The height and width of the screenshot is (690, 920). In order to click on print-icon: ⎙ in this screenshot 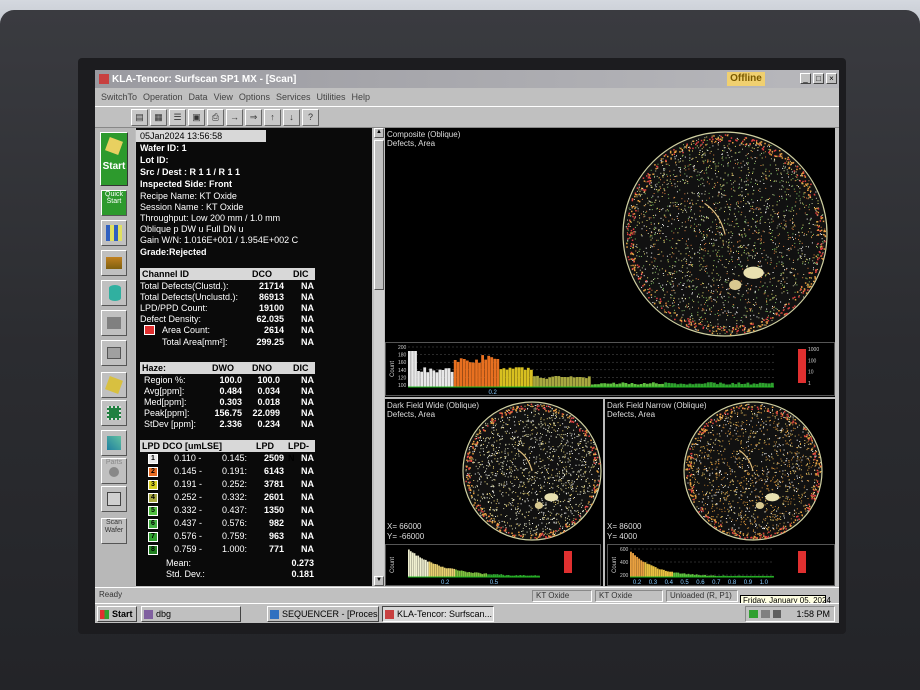, I will do `click(215, 117)`.